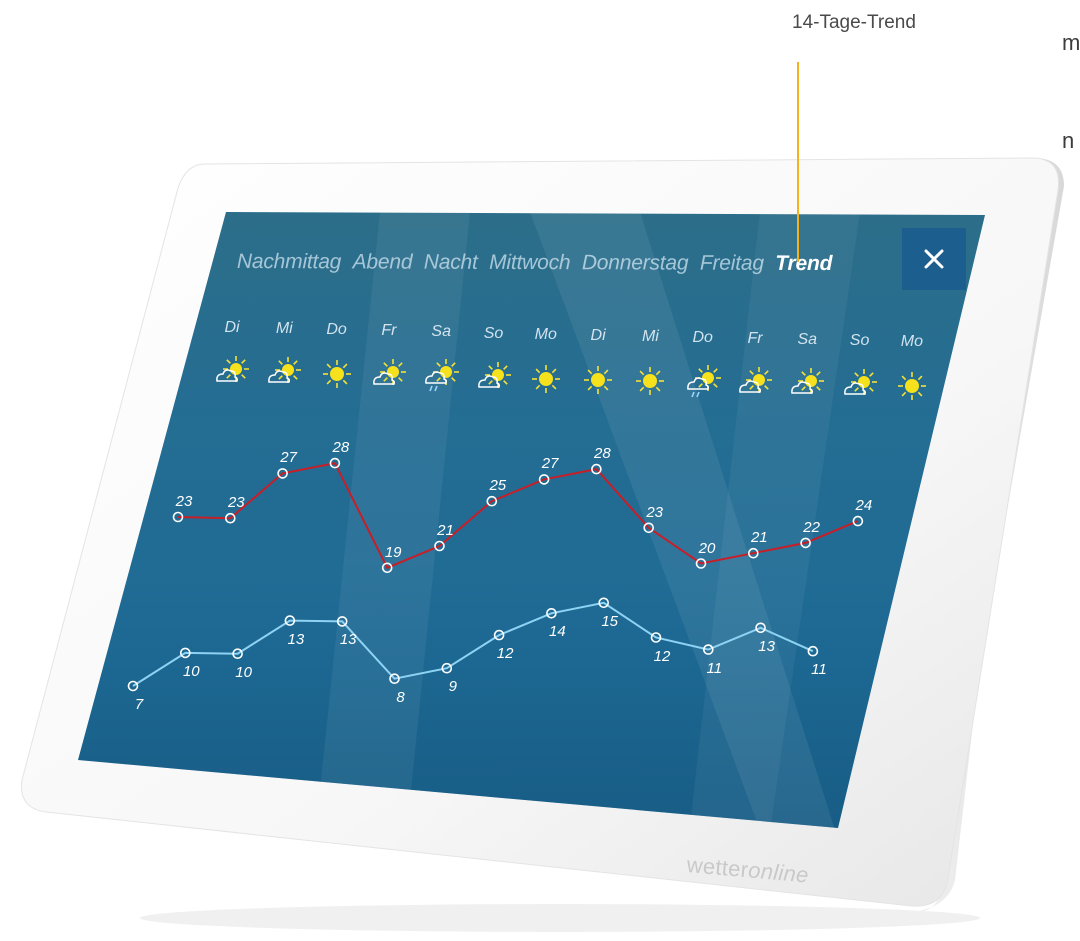 The image size is (1080, 941). What do you see at coordinates (778, 872) in the screenshot?
I see `brand-suffix: online` at bounding box center [778, 872].